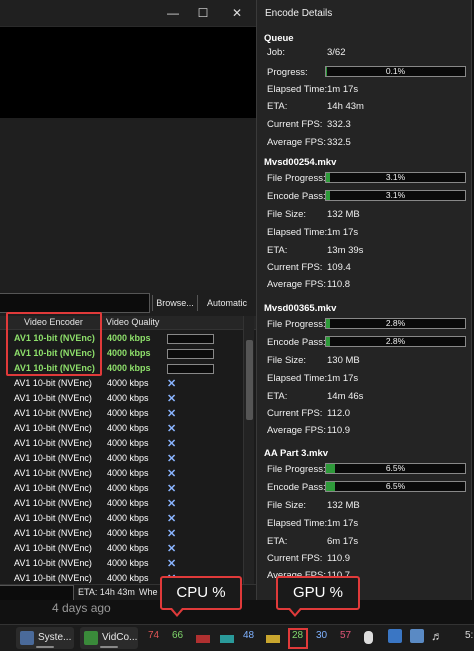 The image size is (474, 651). I want to click on elapsed-time-value: 1m 17s, so click(343, 232).